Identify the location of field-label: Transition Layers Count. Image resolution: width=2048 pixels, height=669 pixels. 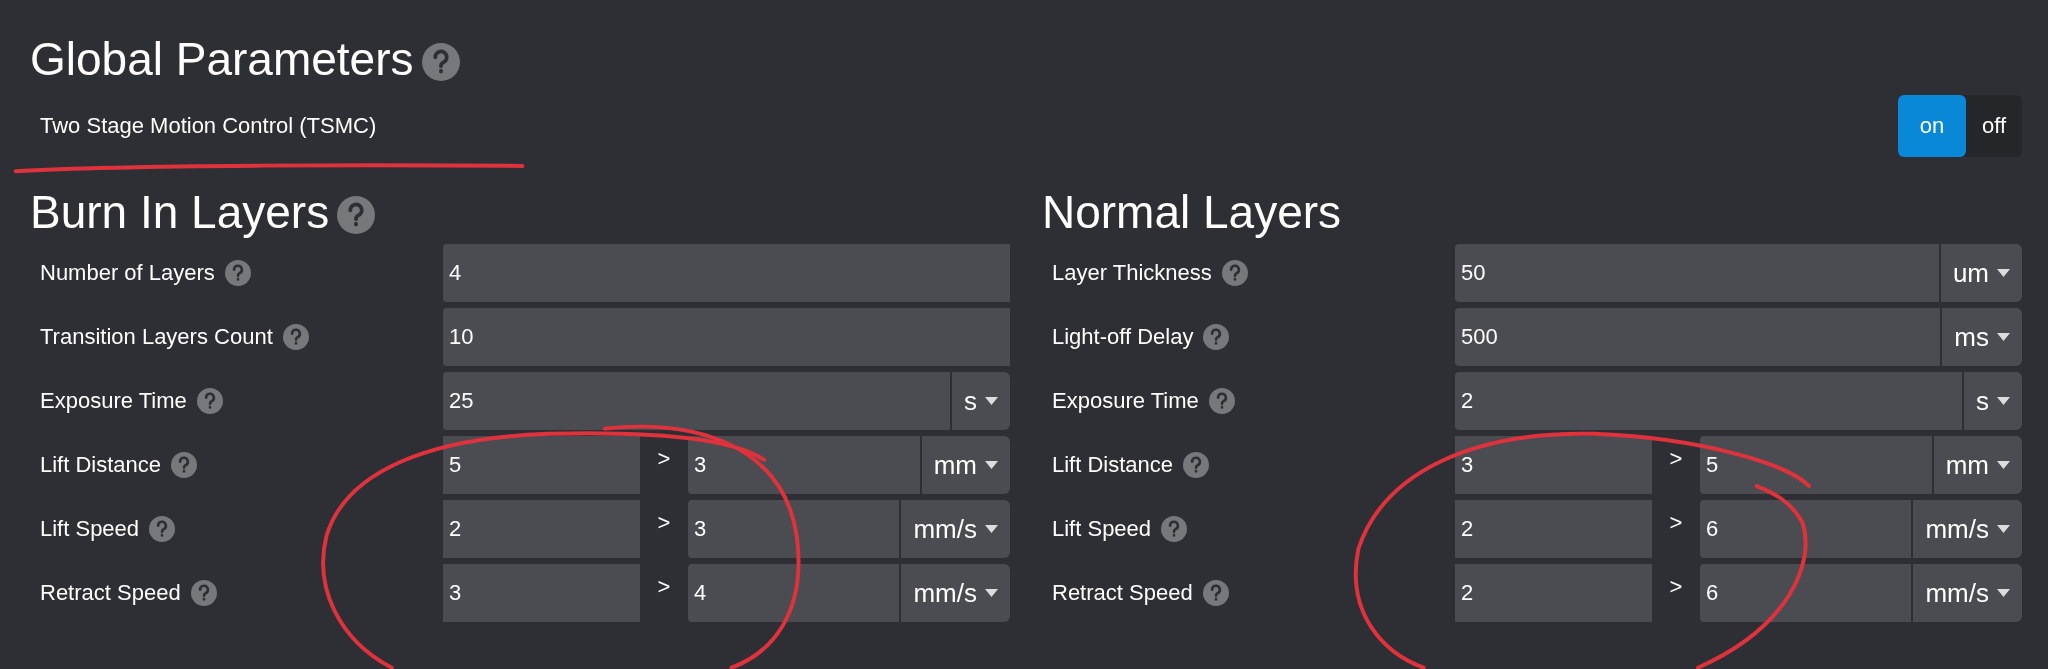
(156, 337).